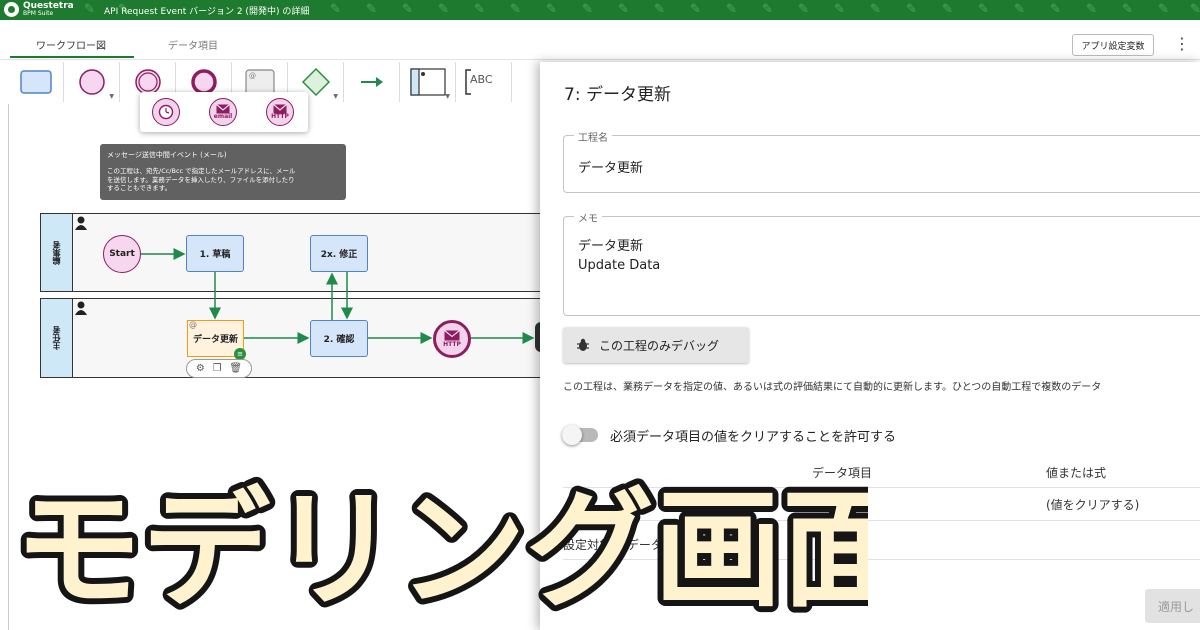 The height and width of the screenshot is (630, 1200). What do you see at coordinates (580, 435) in the screenshot?
I see `allow-clear-toggle` at bounding box center [580, 435].